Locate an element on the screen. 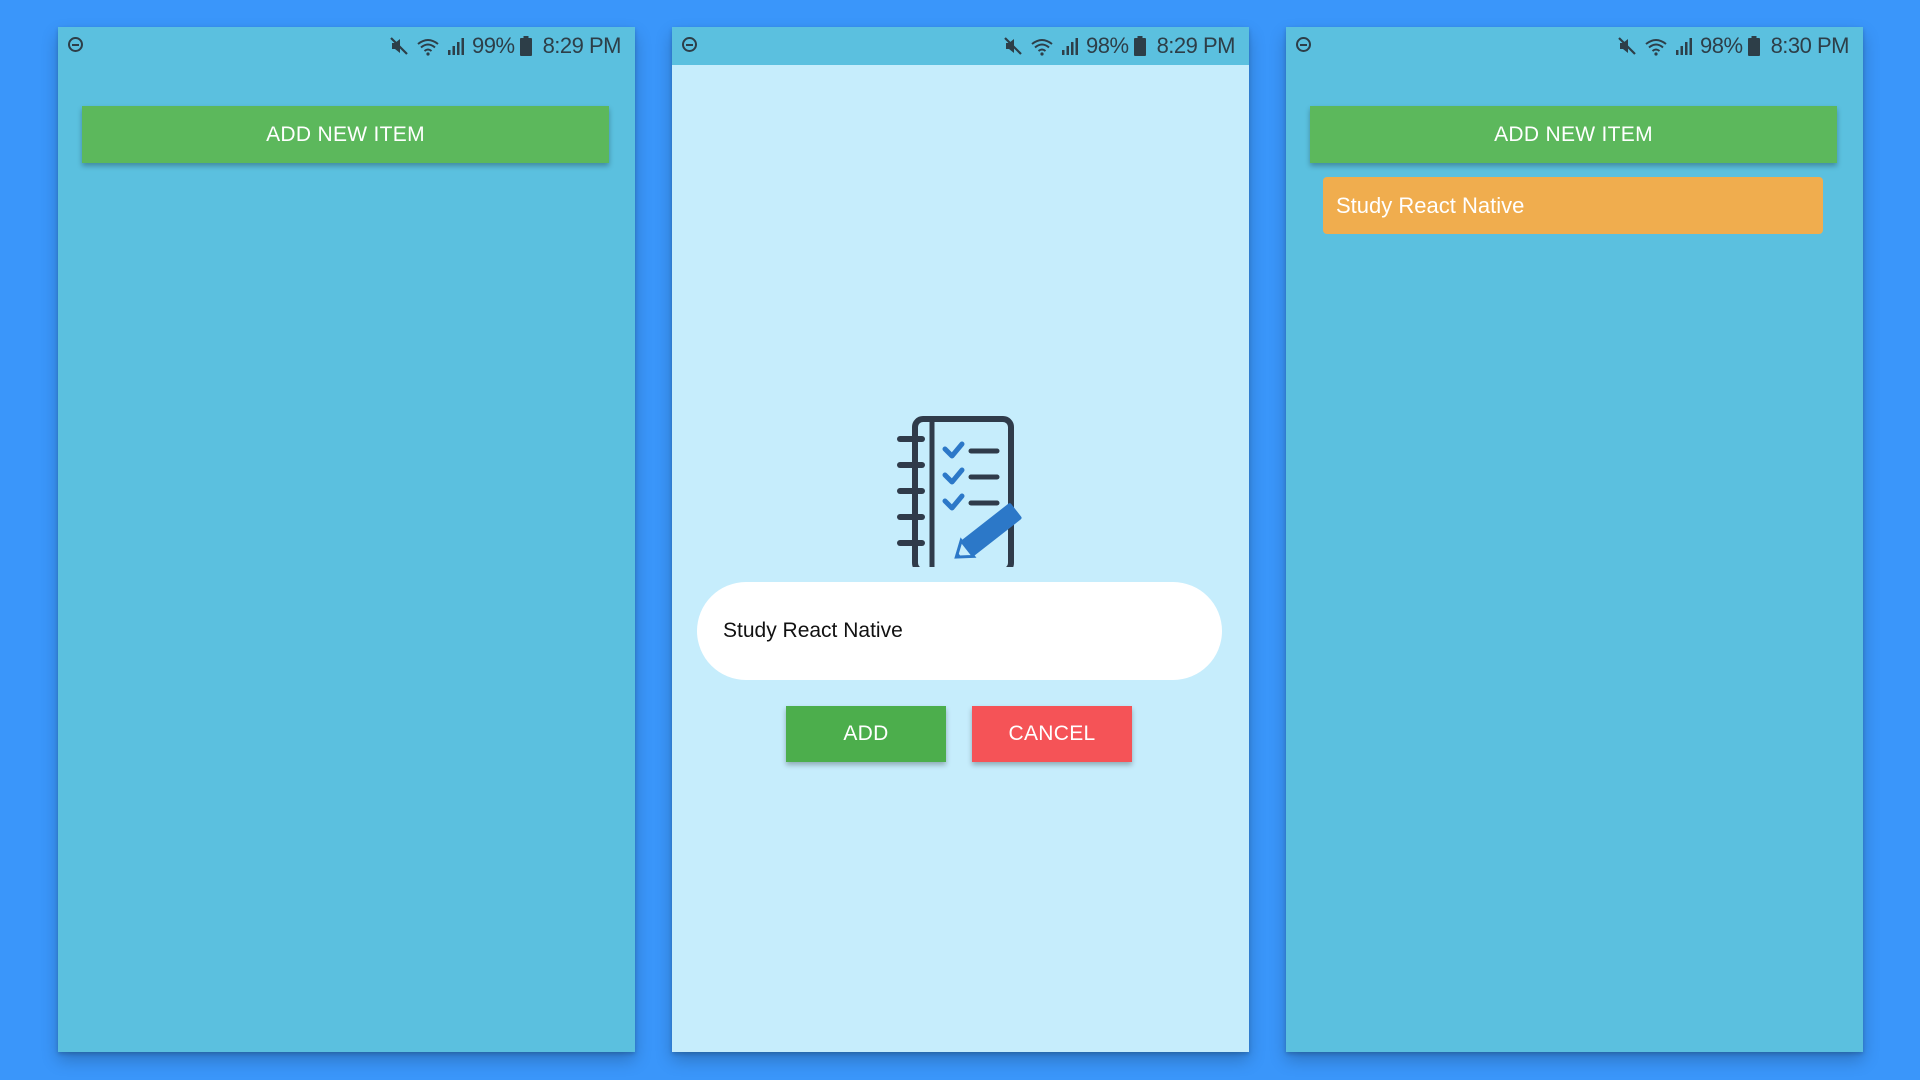 This screenshot has height=1080, width=1920. battery-percent: 99% is located at coordinates (493, 45).